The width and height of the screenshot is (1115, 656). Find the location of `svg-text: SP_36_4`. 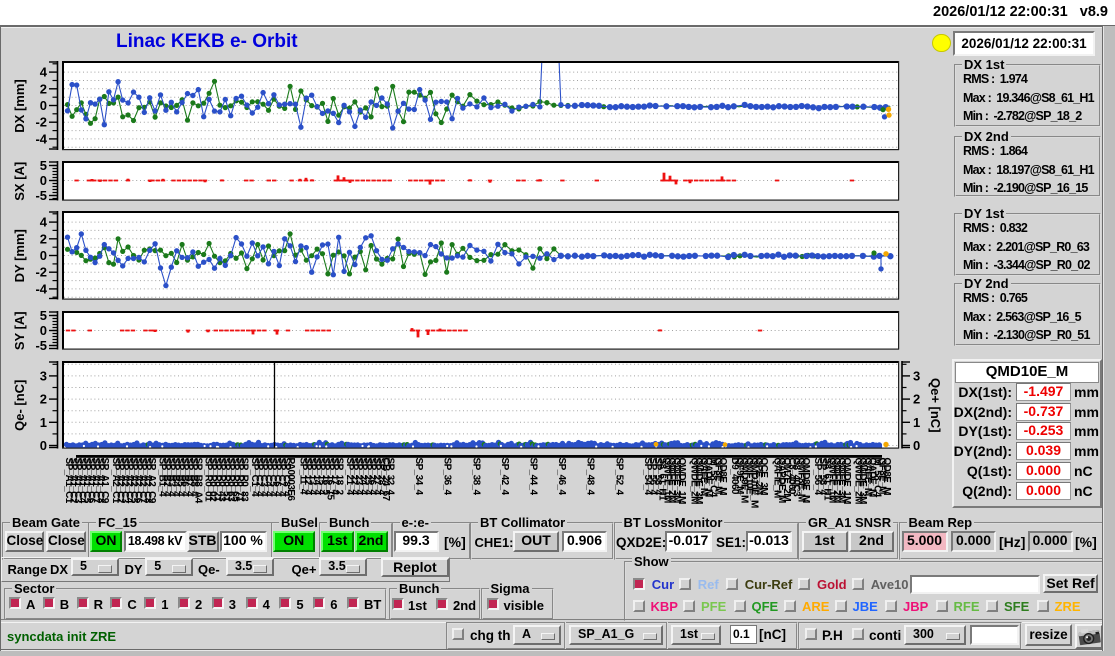

svg-text: SP_36_4 is located at coordinates (447, 477).